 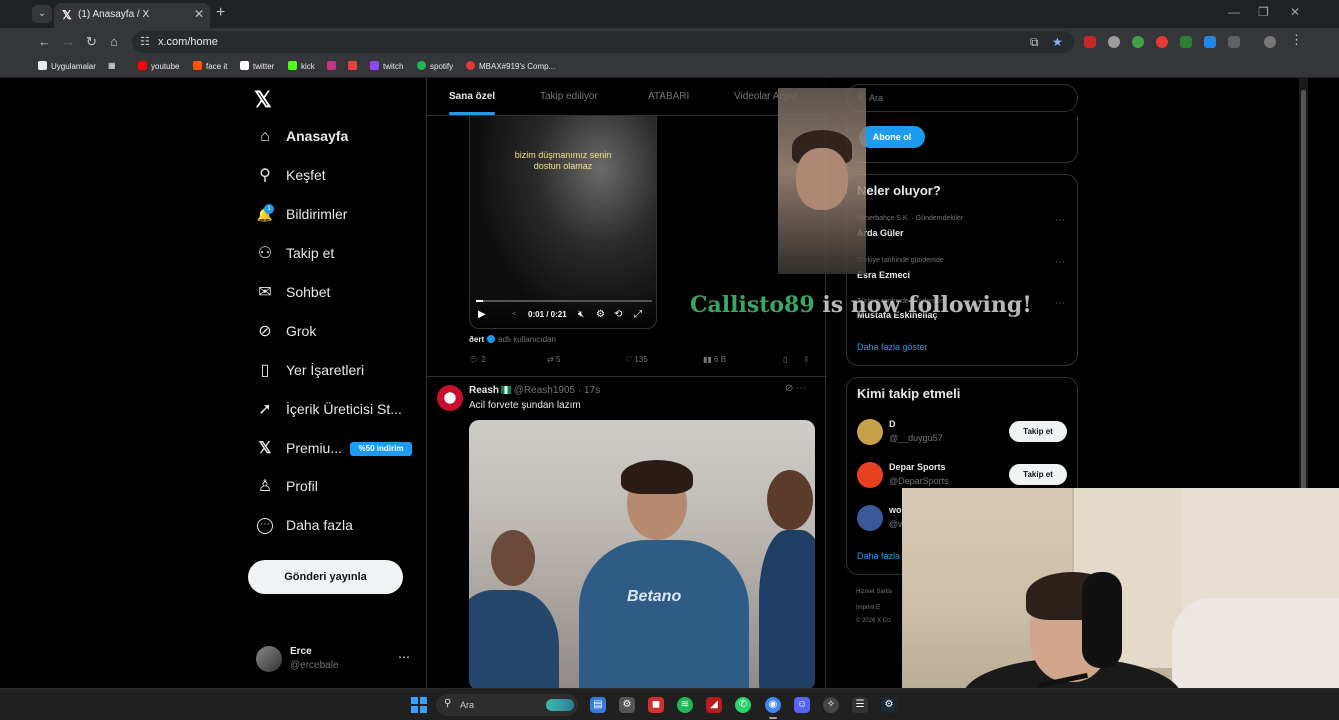 What do you see at coordinates (860, 705) in the screenshot?
I see `app-icon: ☰` at bounding box center [860, 705].